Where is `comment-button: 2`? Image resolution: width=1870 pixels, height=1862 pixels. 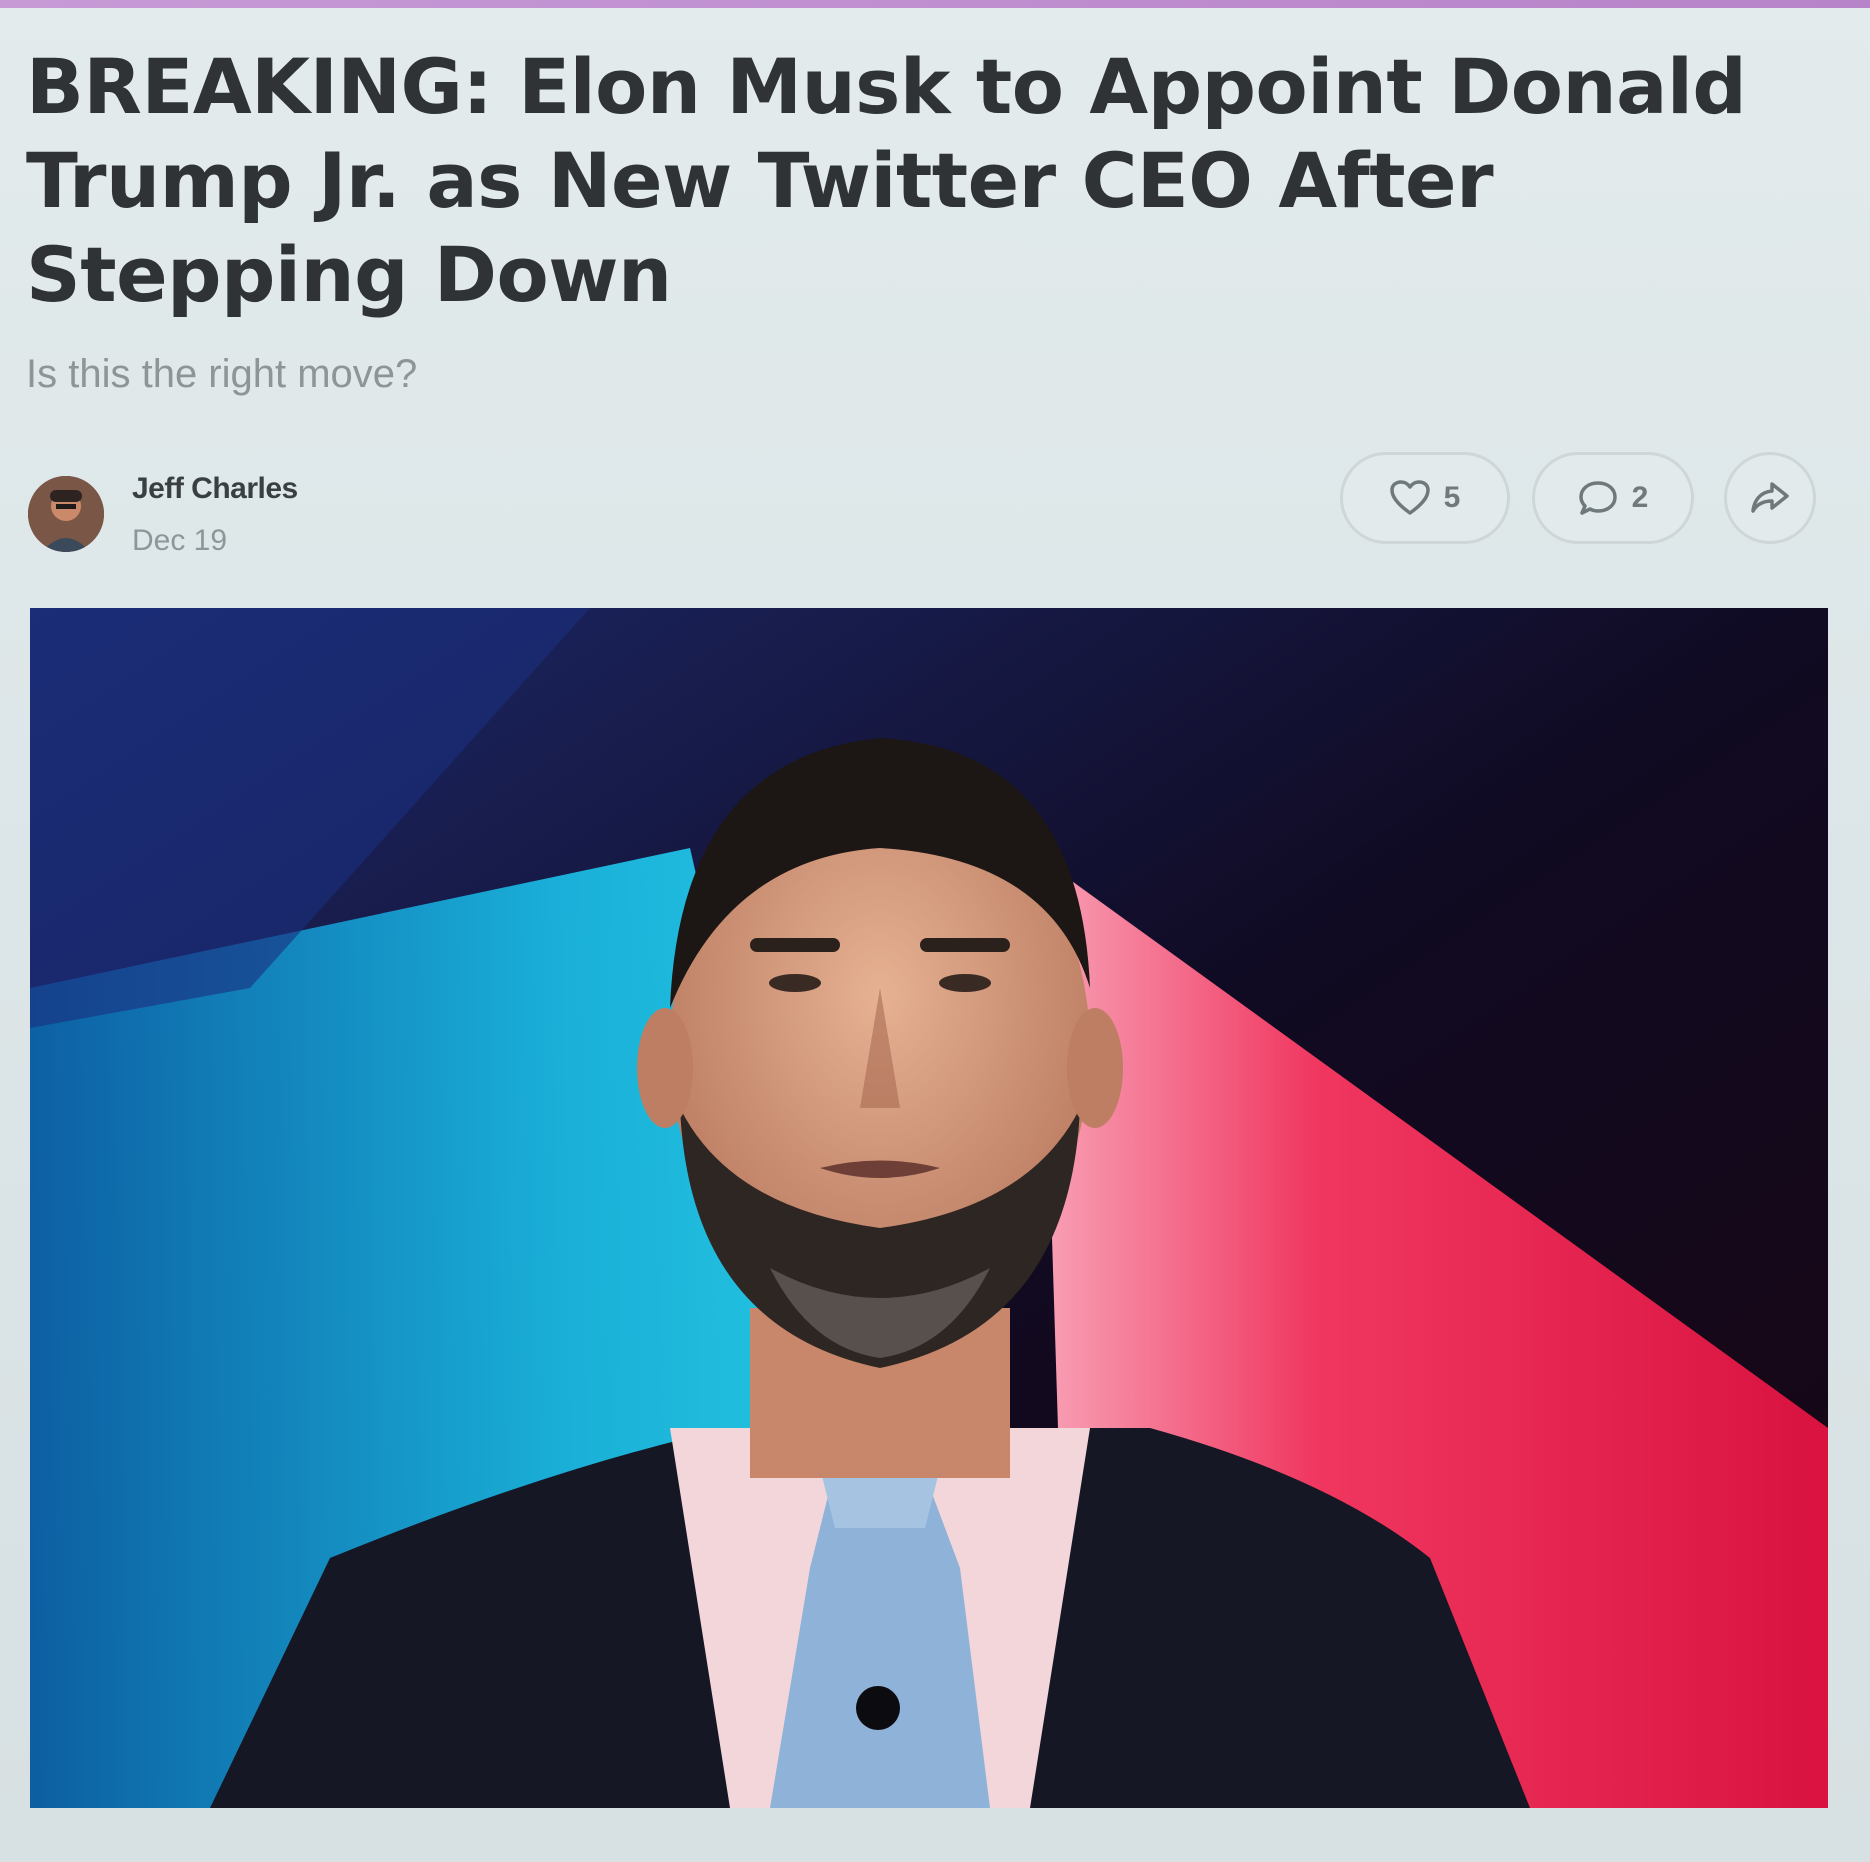 comment-button: 2 is located at coordinates (1613, 498).